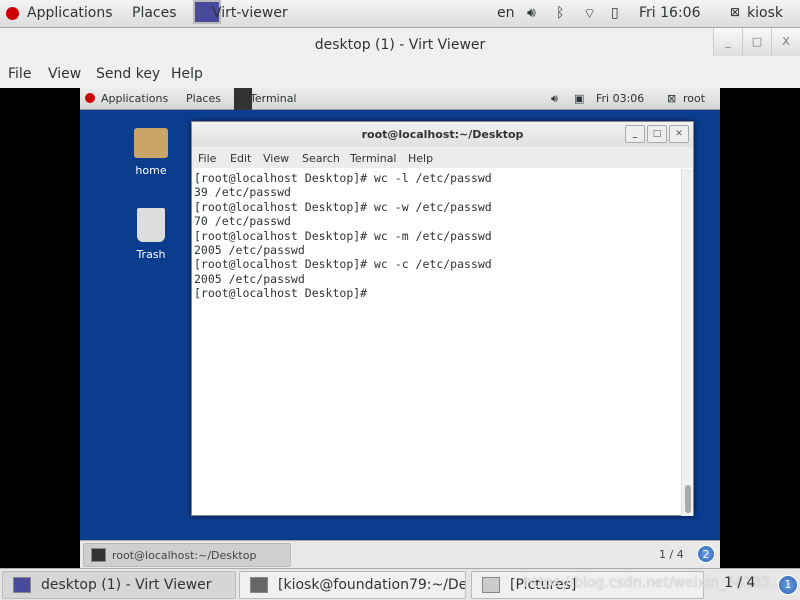 The image size is (800, 600). I want to click on window-title: desktop (1) - Virt Viewer, so click(400, 45).